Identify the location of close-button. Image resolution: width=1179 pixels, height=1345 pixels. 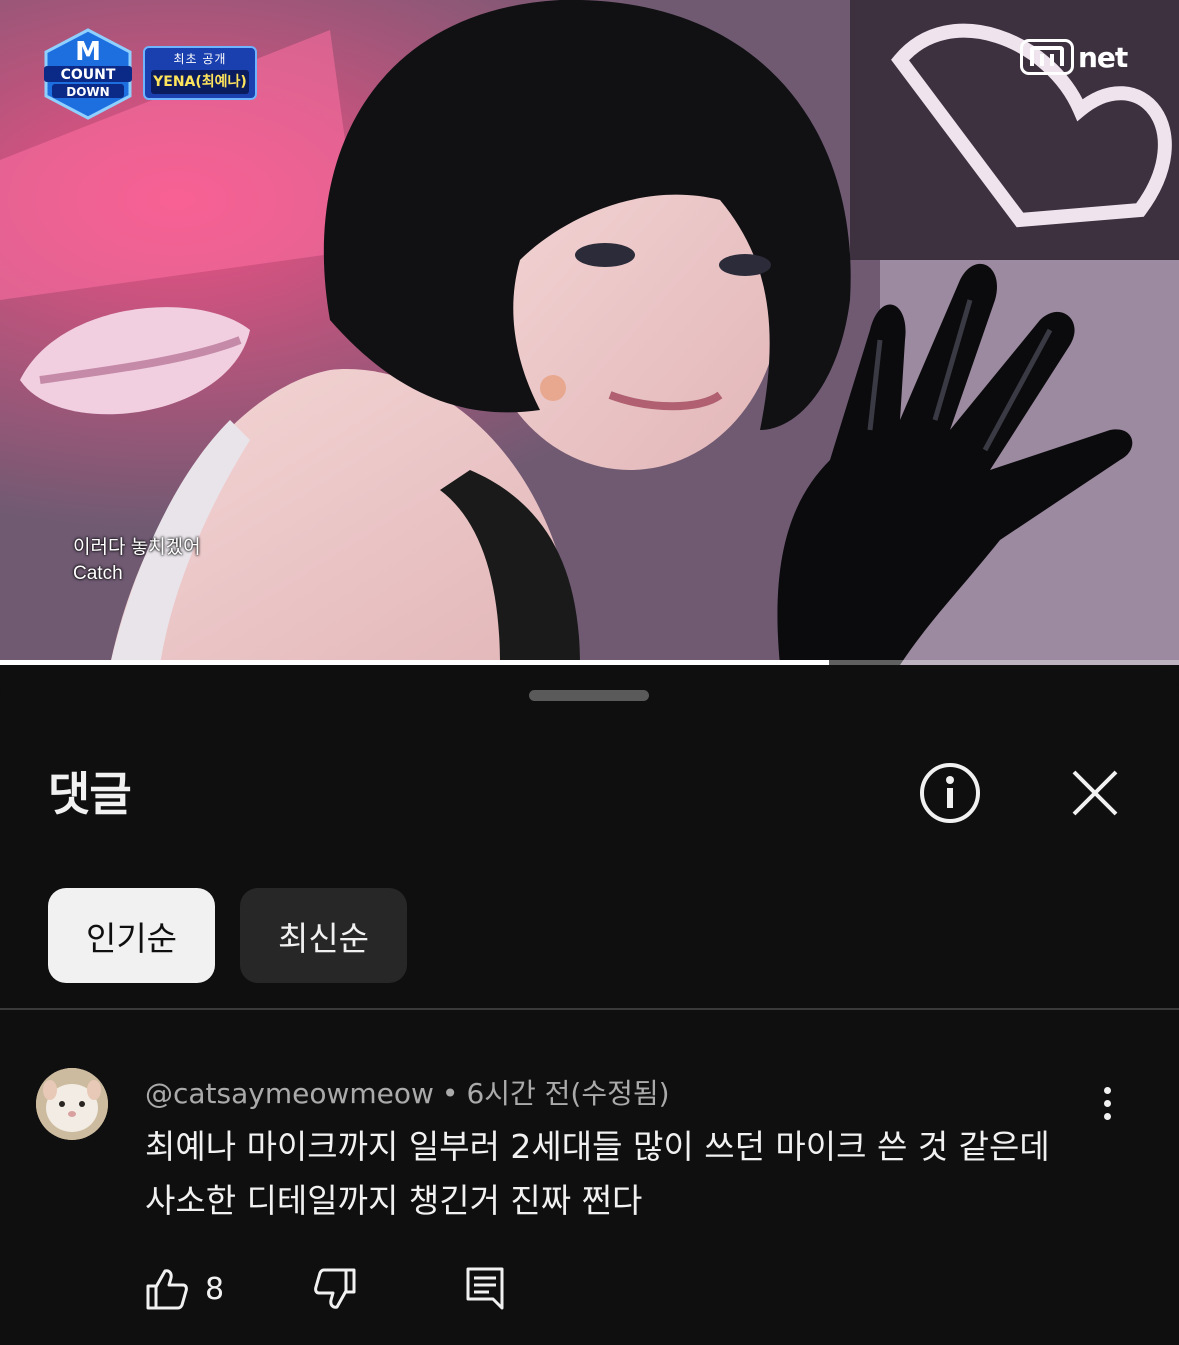
(1095, 793).